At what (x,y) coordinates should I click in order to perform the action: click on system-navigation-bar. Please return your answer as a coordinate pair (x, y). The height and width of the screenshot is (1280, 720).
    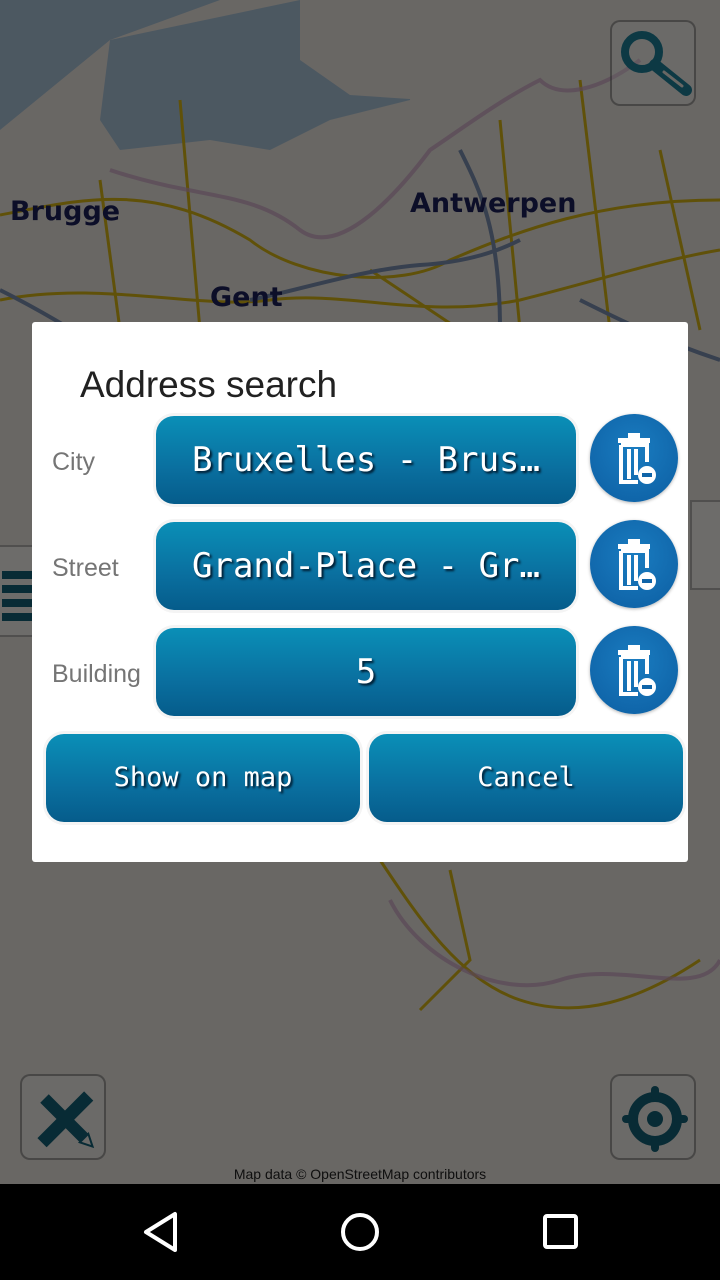
    Looking at the image, I should click on (360, 1232).